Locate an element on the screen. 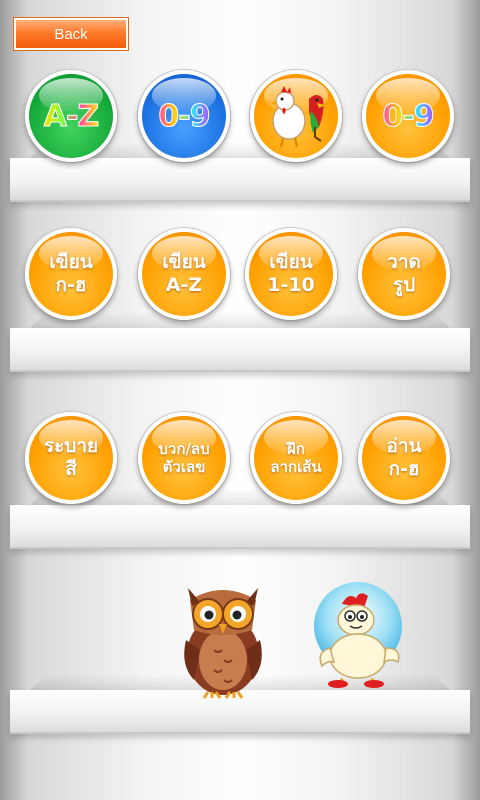  write-thai-button: เขียน ก-ฮ is located at coordinates (71, 274).